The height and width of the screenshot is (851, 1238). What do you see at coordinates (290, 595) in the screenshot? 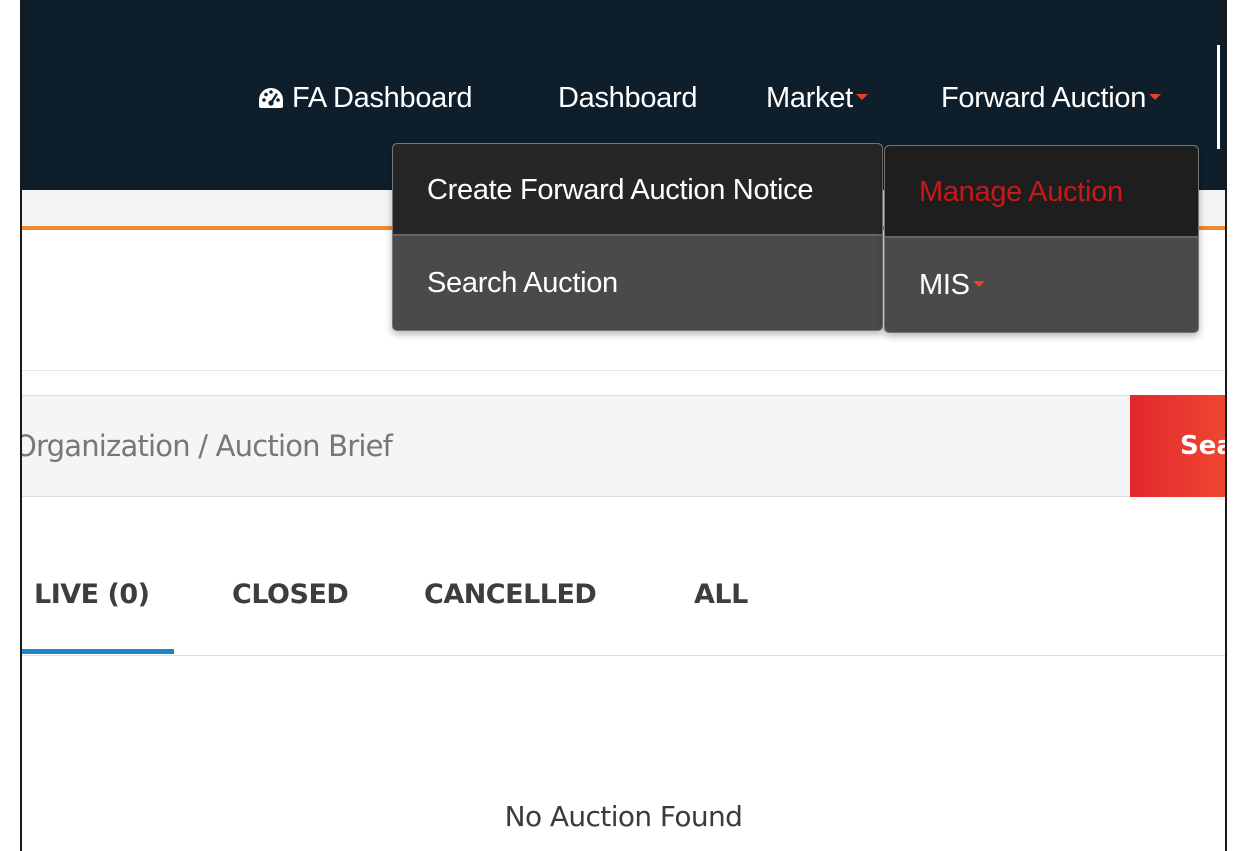
I see `tab-closed: CLOSED` at bounding box center [290, 595].